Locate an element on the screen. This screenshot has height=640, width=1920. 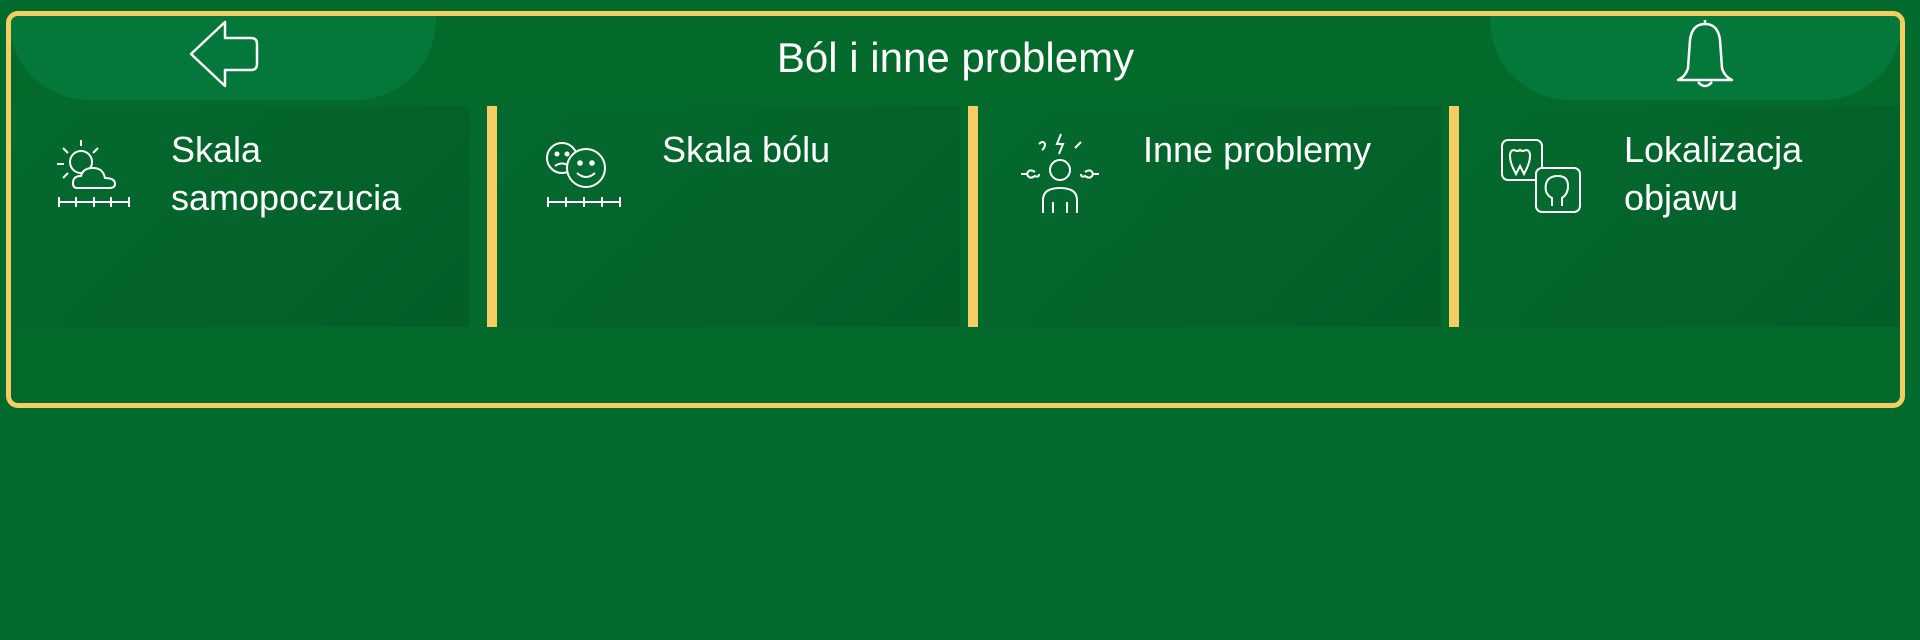
bell-icon is located at coordinates (1705, 54).